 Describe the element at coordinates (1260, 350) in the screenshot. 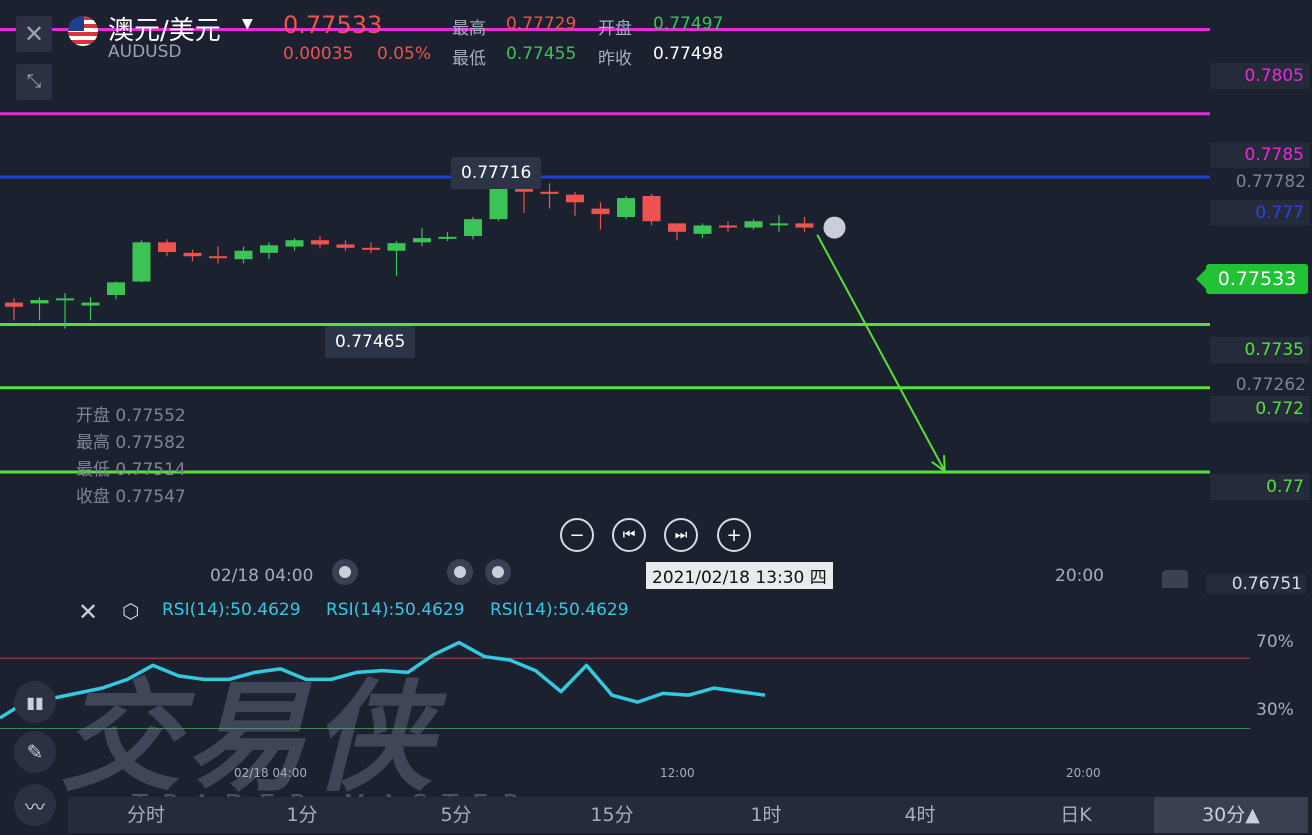

I see `level-label-3: 0.7735` at that location.